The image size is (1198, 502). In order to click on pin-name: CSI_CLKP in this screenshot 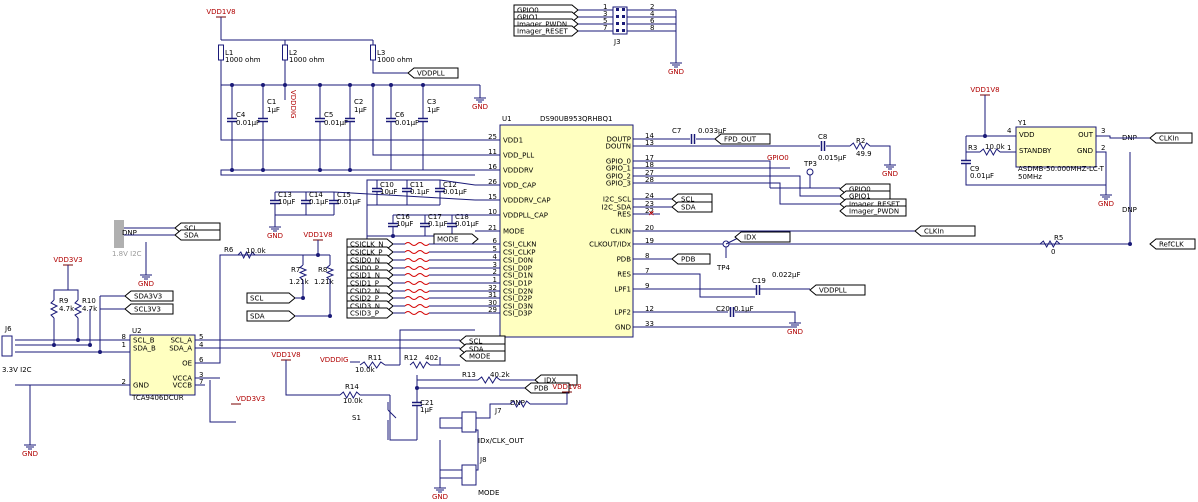, I will do `click(519, 253)`.